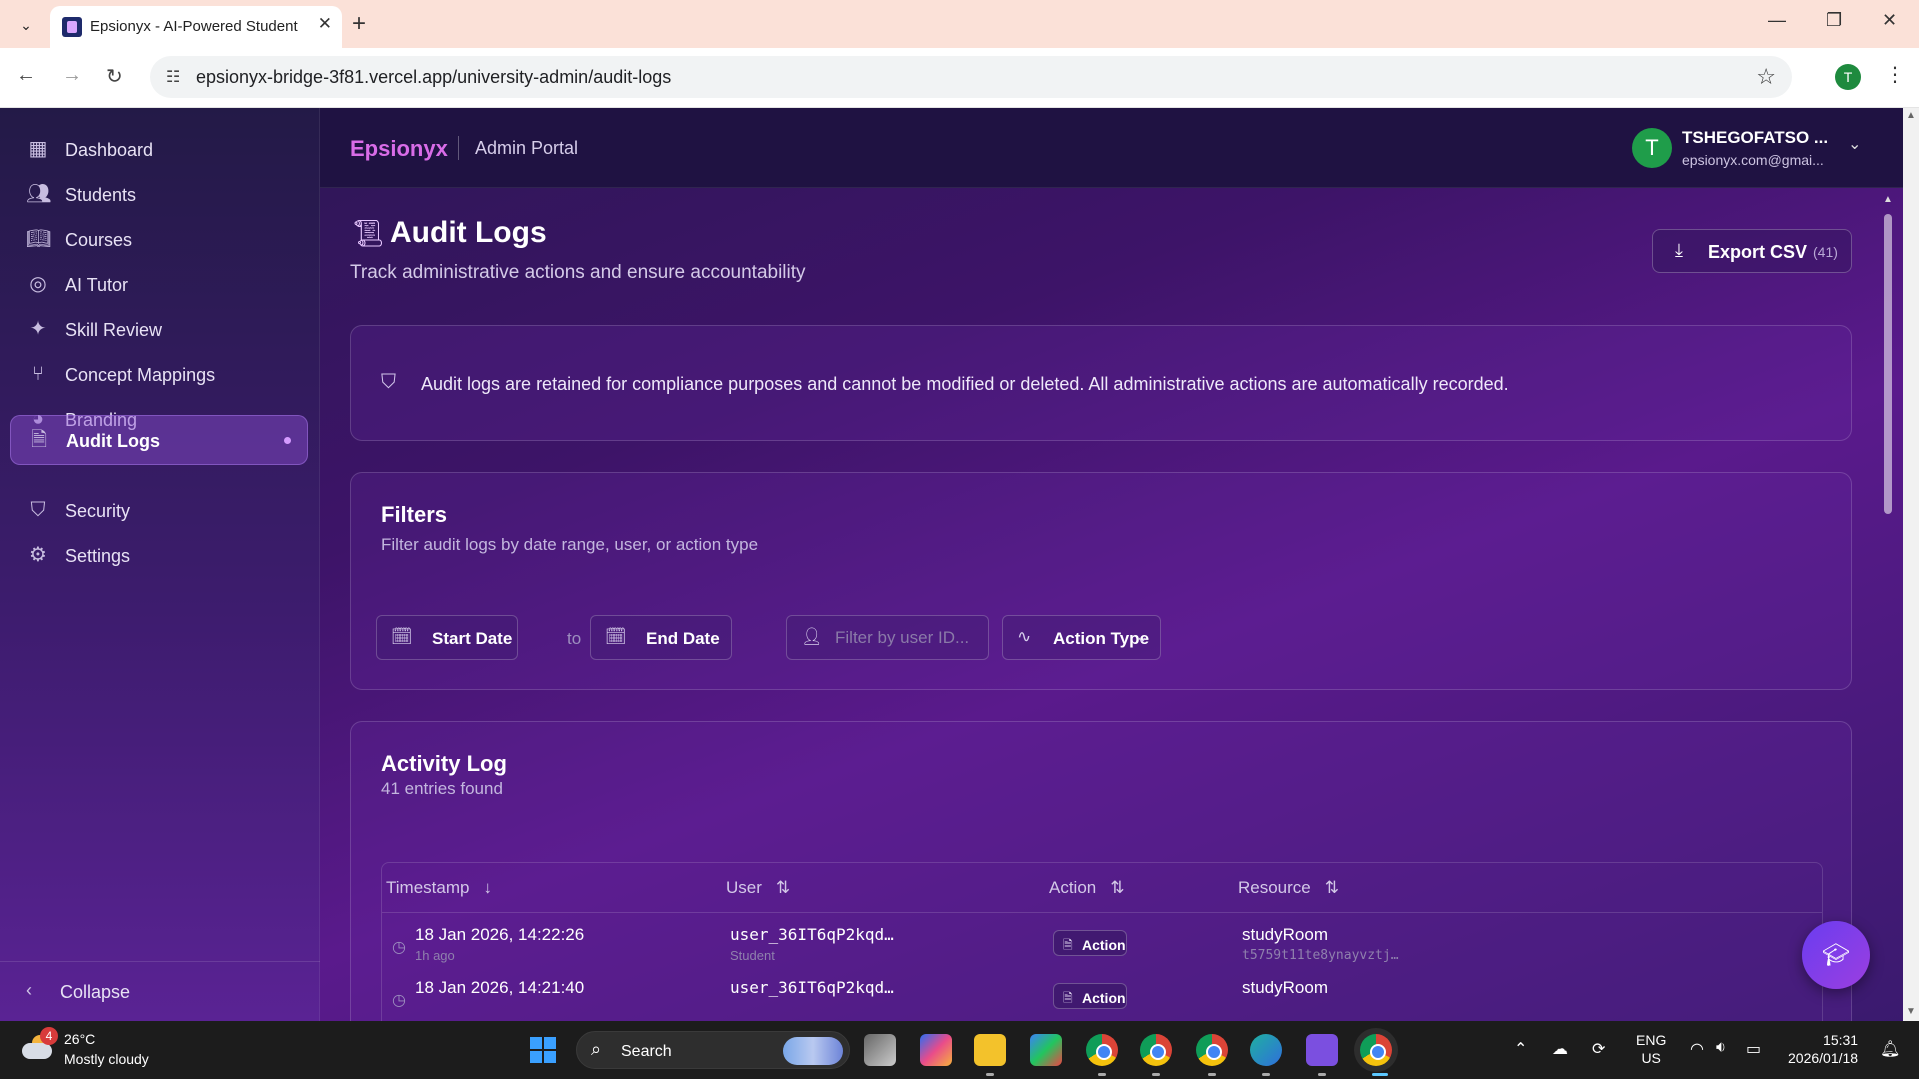  I want to click on brand-logo-text: Epsionyx, so click(399, 149).